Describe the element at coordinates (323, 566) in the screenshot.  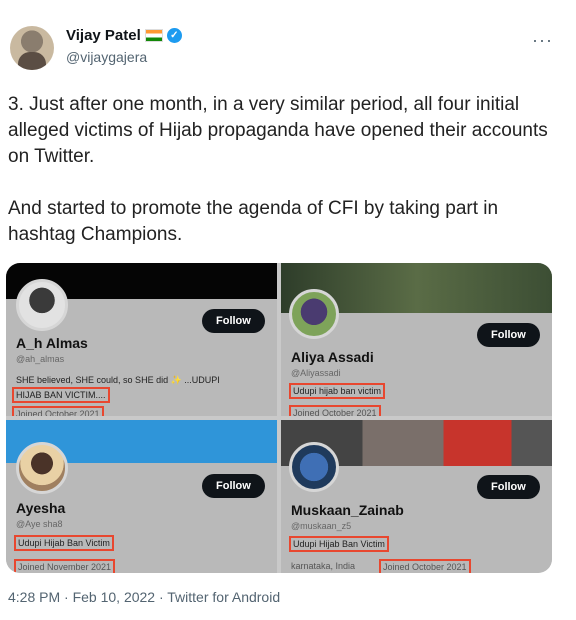
I see `profile-location: karnataka, India` at that location.